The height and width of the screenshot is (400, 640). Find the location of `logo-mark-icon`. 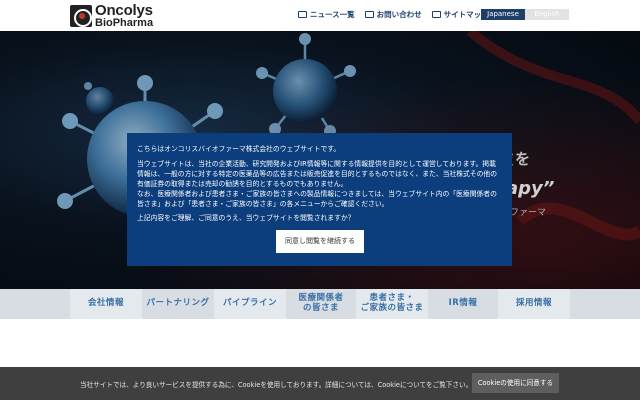

logo-mark-icon is located at coordinates (81, 16).